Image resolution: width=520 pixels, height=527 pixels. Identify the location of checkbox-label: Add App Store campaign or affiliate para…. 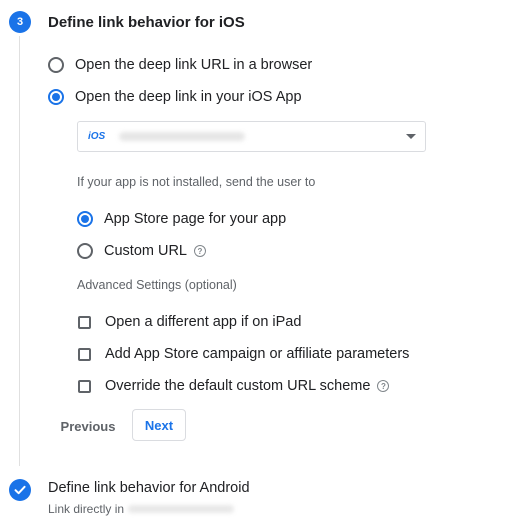
(257, 354).